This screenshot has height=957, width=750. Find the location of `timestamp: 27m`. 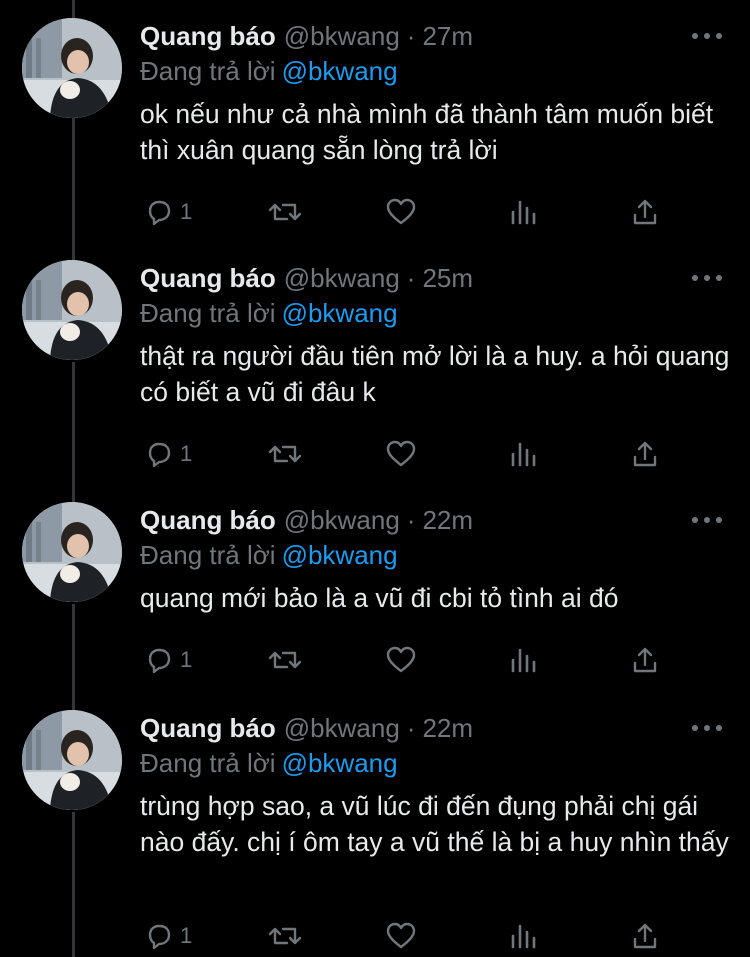

timestamp: 27m is located at coordinates (447, 36).